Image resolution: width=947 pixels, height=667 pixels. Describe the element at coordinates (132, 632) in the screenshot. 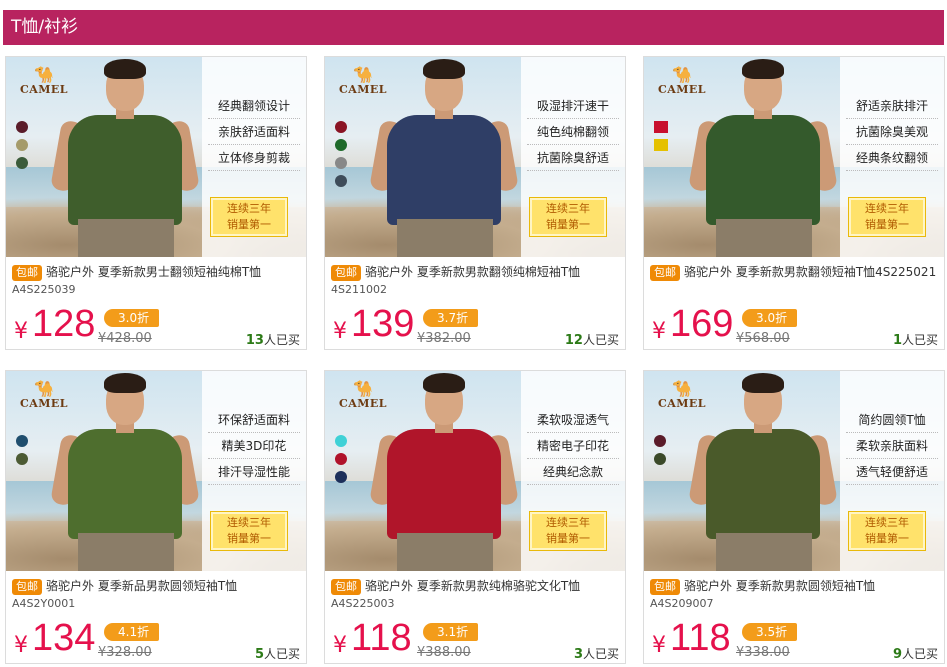

I see `discount-badge: 4.1折` at that location.